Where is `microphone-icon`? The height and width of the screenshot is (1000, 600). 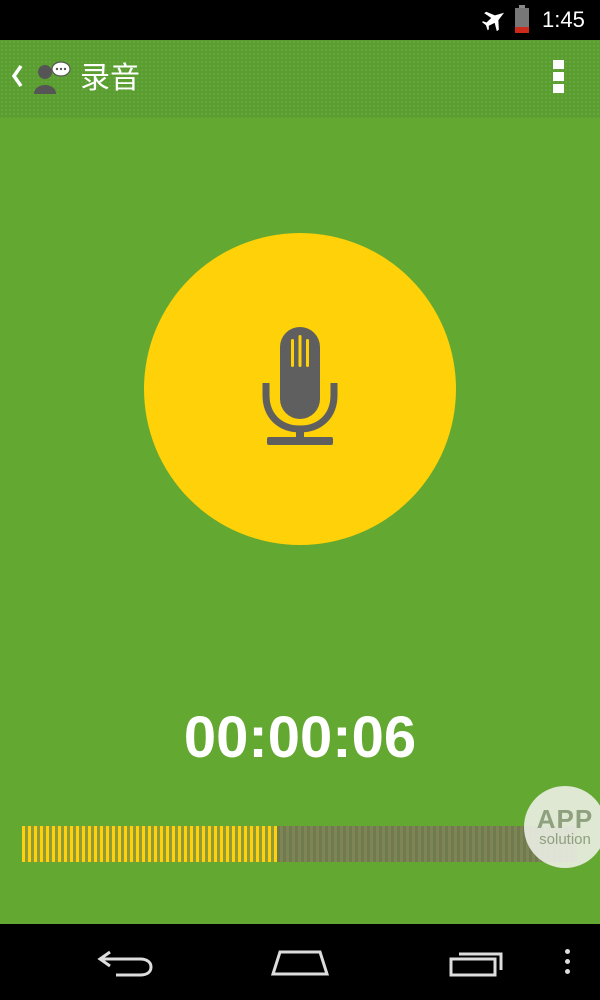
microphone-icon is located at coordinates (300, 386).